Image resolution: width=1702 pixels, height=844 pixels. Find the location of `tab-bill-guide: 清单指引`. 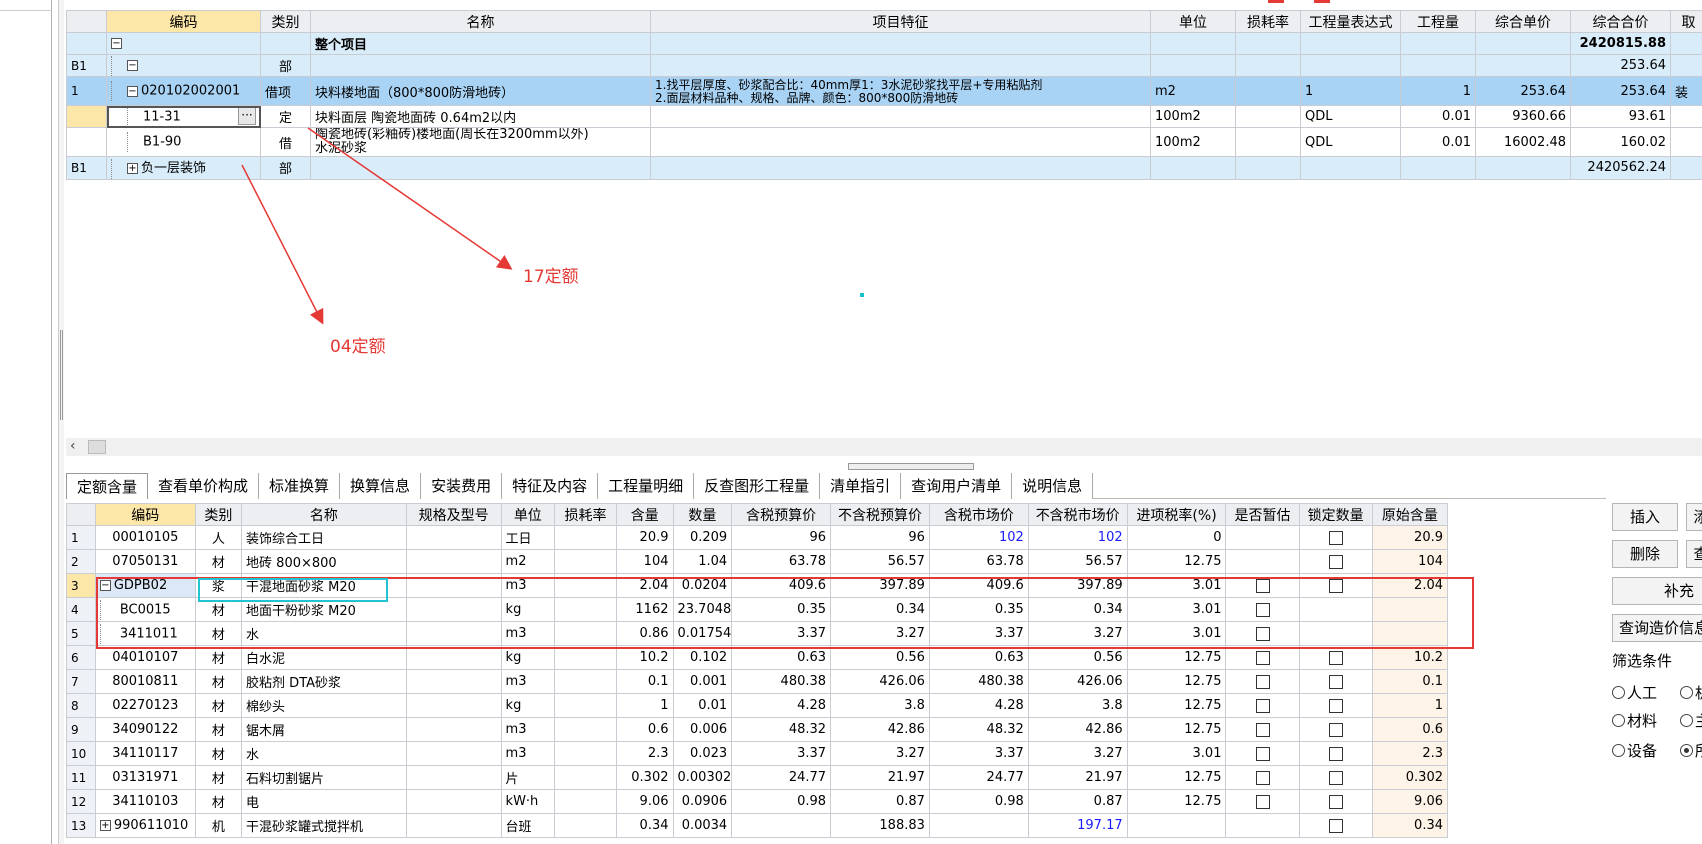

tab-bill-guide: 清单指引 is located at coordinates (861, 486).